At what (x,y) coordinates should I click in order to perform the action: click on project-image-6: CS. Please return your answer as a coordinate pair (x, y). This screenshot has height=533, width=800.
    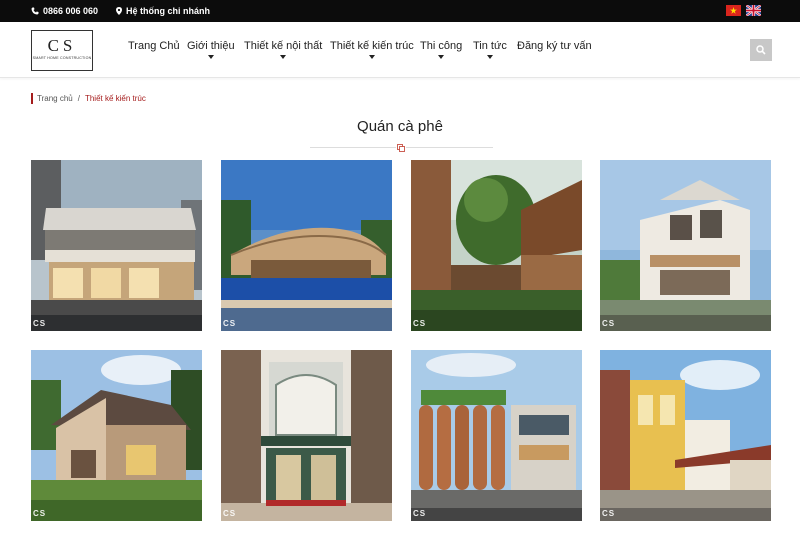
    Looking at the image, I should click on (306, 435).